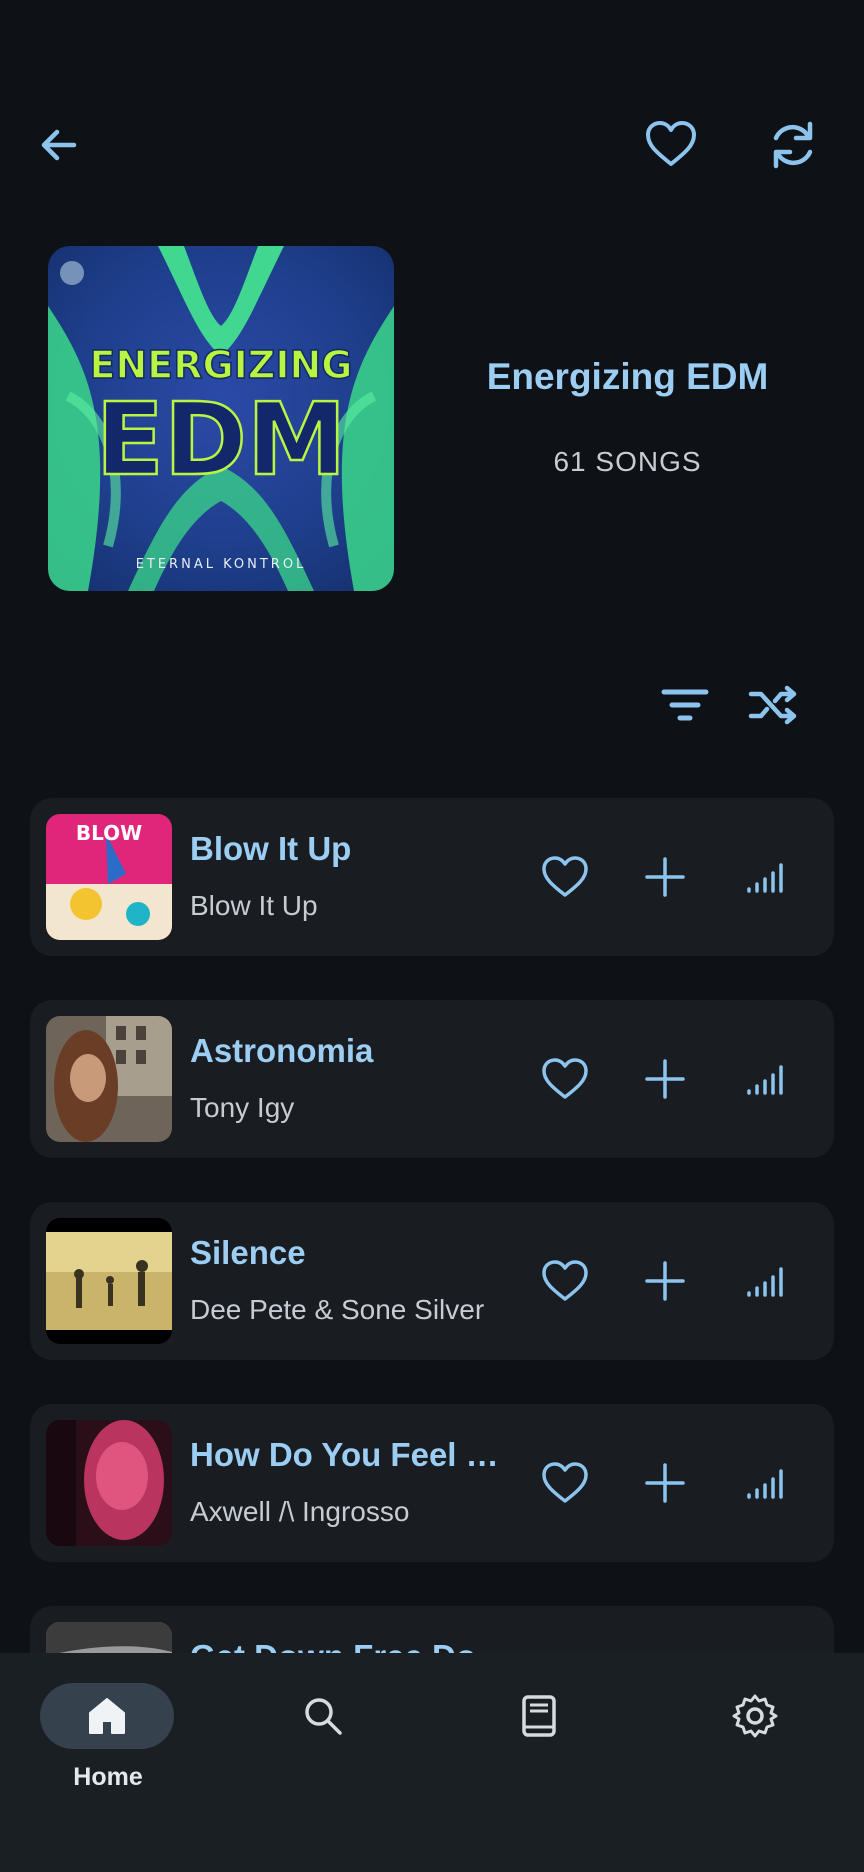 The width and height of the screenshot is (864, 1872). I want to click on song-artist: Blow It Up, so click(254, 905).